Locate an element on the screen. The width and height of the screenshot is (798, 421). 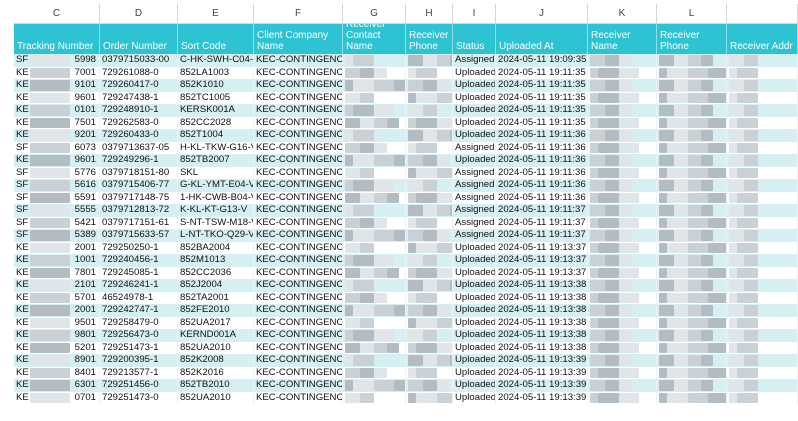
sort-code-cell: 852CC2028 is located at coordinates (216, 122).